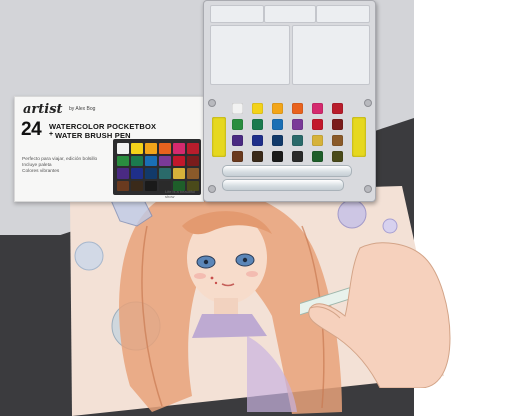 The width and height of the screenshot is (512, 416). Describe the element at coordinates (103, 126) in the screenshot. I see `product-title-line-1: WATERCOLOR POCKETBOX` at that location.